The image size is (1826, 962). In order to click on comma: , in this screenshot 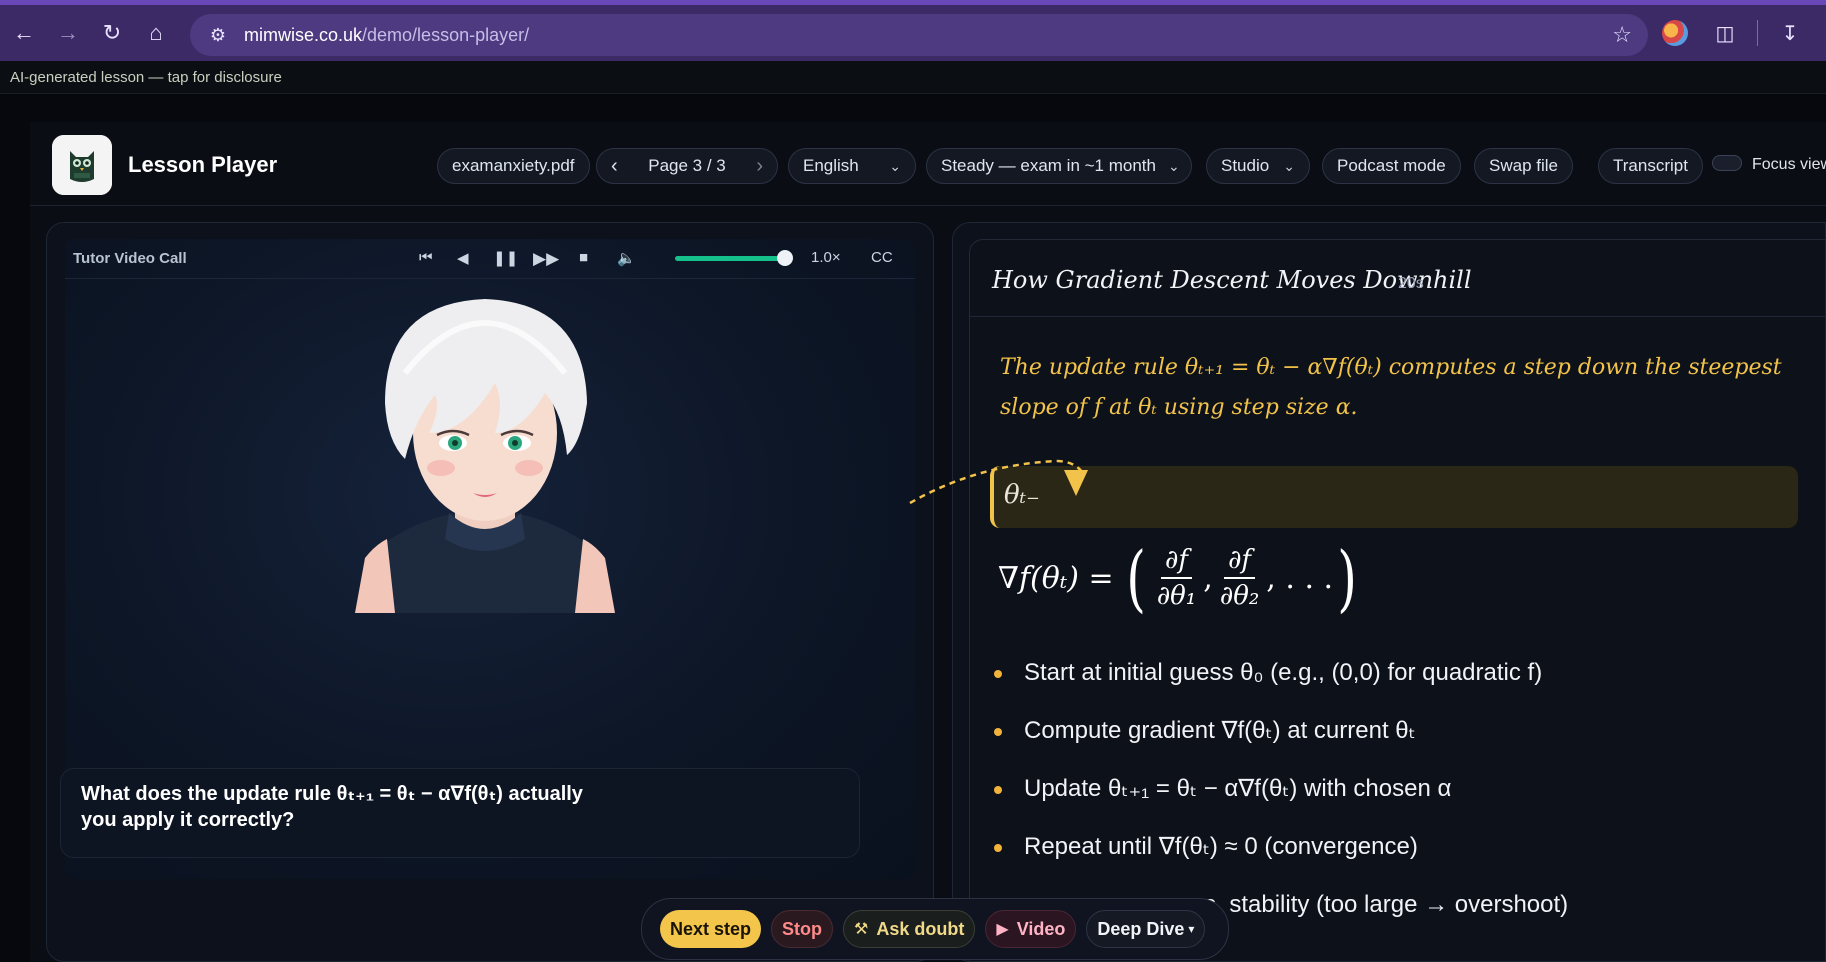, I will do `click(1208, 578)`.